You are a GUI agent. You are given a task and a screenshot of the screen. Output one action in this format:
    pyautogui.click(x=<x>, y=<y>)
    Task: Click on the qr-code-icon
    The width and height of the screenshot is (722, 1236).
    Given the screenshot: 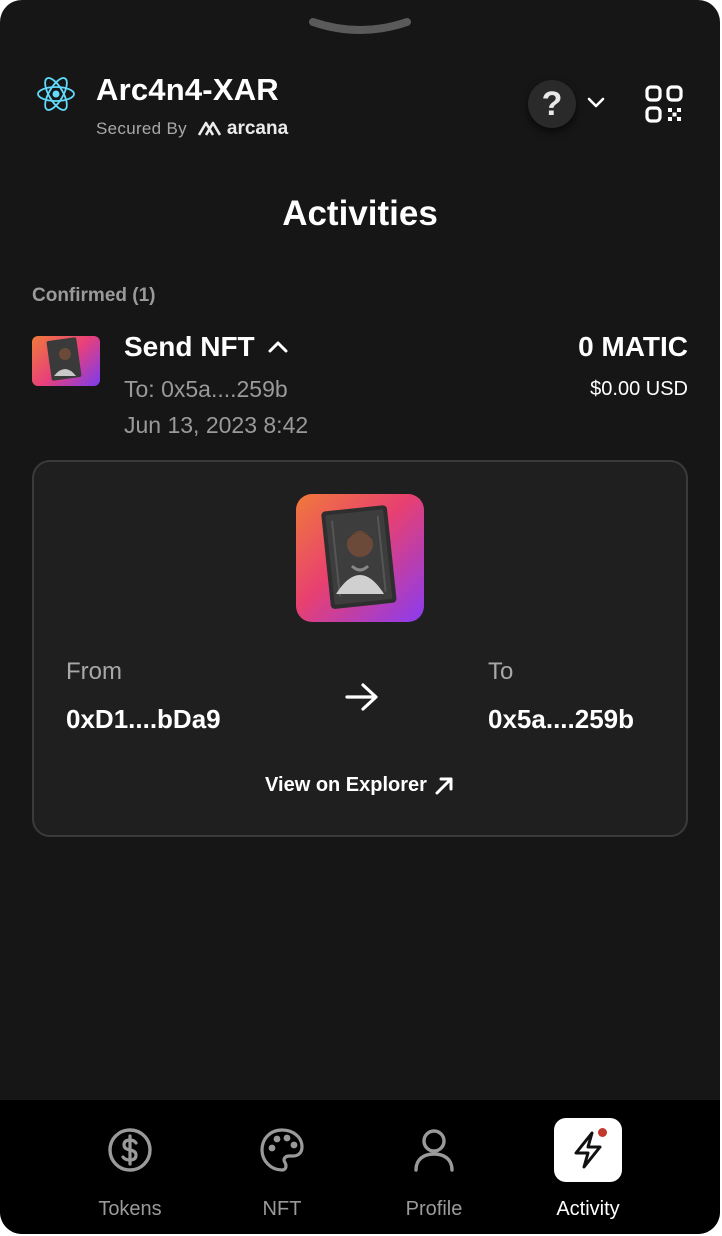 What is the action you would take?
    pyautogui.click(x=664, y=104)
    